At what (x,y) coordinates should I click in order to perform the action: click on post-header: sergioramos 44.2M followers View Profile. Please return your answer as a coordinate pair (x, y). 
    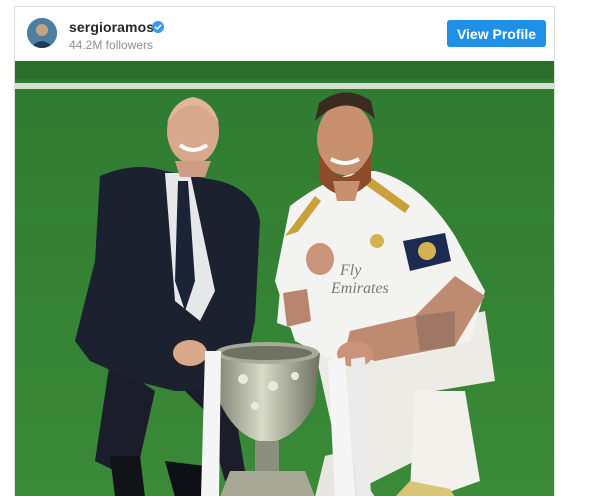
    Looking at the image, I should click on (284, 34).